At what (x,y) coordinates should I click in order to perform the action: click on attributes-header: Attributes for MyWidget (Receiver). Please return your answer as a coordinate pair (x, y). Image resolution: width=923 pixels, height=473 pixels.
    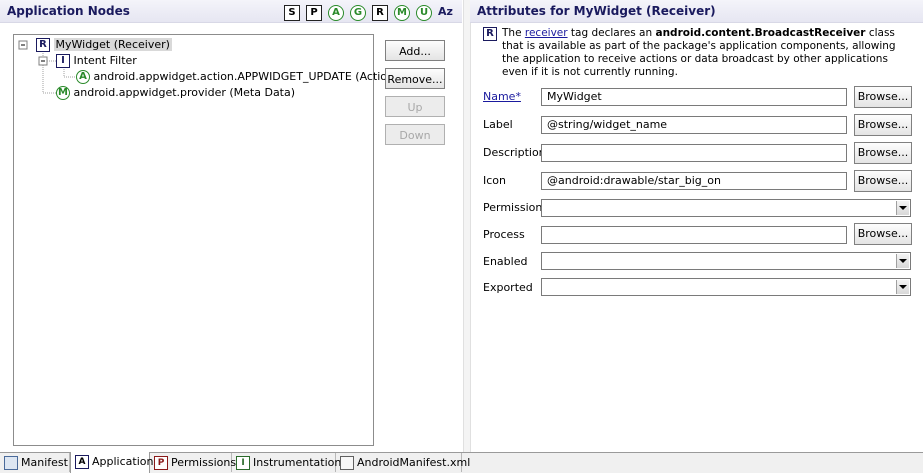
    Looking at the image, I should click on (696, 11).